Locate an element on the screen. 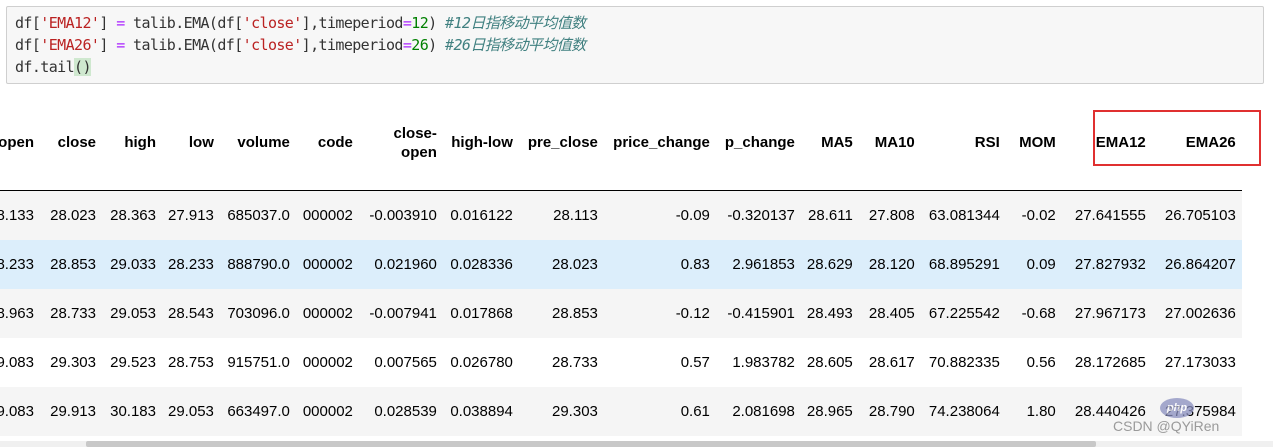 The image size is (1273, 447). table-cell: 29.913 is located at coordinates (71, 411).